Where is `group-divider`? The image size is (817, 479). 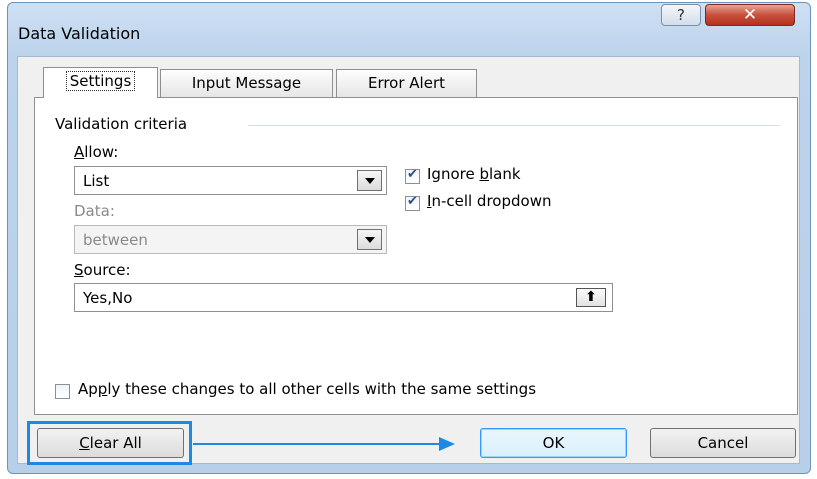 group-divider is located at coordinates (514, 125).